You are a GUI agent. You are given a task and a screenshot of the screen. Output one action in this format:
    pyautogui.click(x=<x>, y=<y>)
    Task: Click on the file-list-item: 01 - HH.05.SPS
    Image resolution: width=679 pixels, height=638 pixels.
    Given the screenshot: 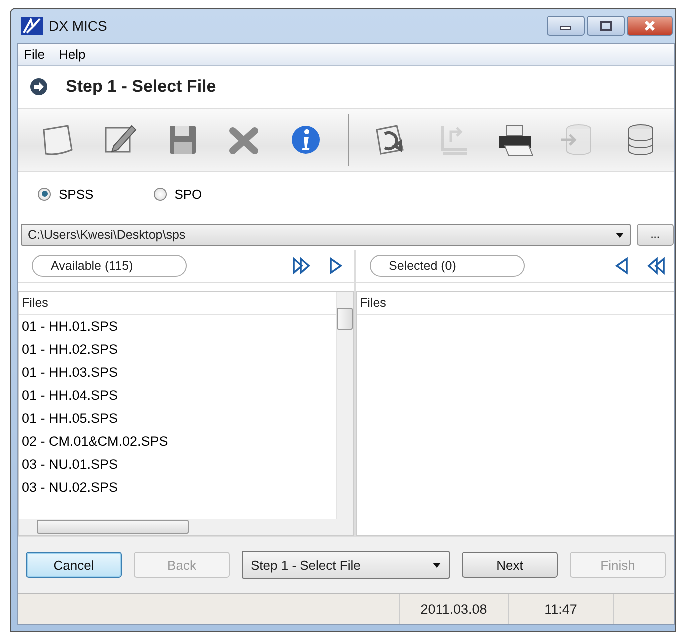 What is the action you would take?
    pyautogui.click(x=177, y=418)
    